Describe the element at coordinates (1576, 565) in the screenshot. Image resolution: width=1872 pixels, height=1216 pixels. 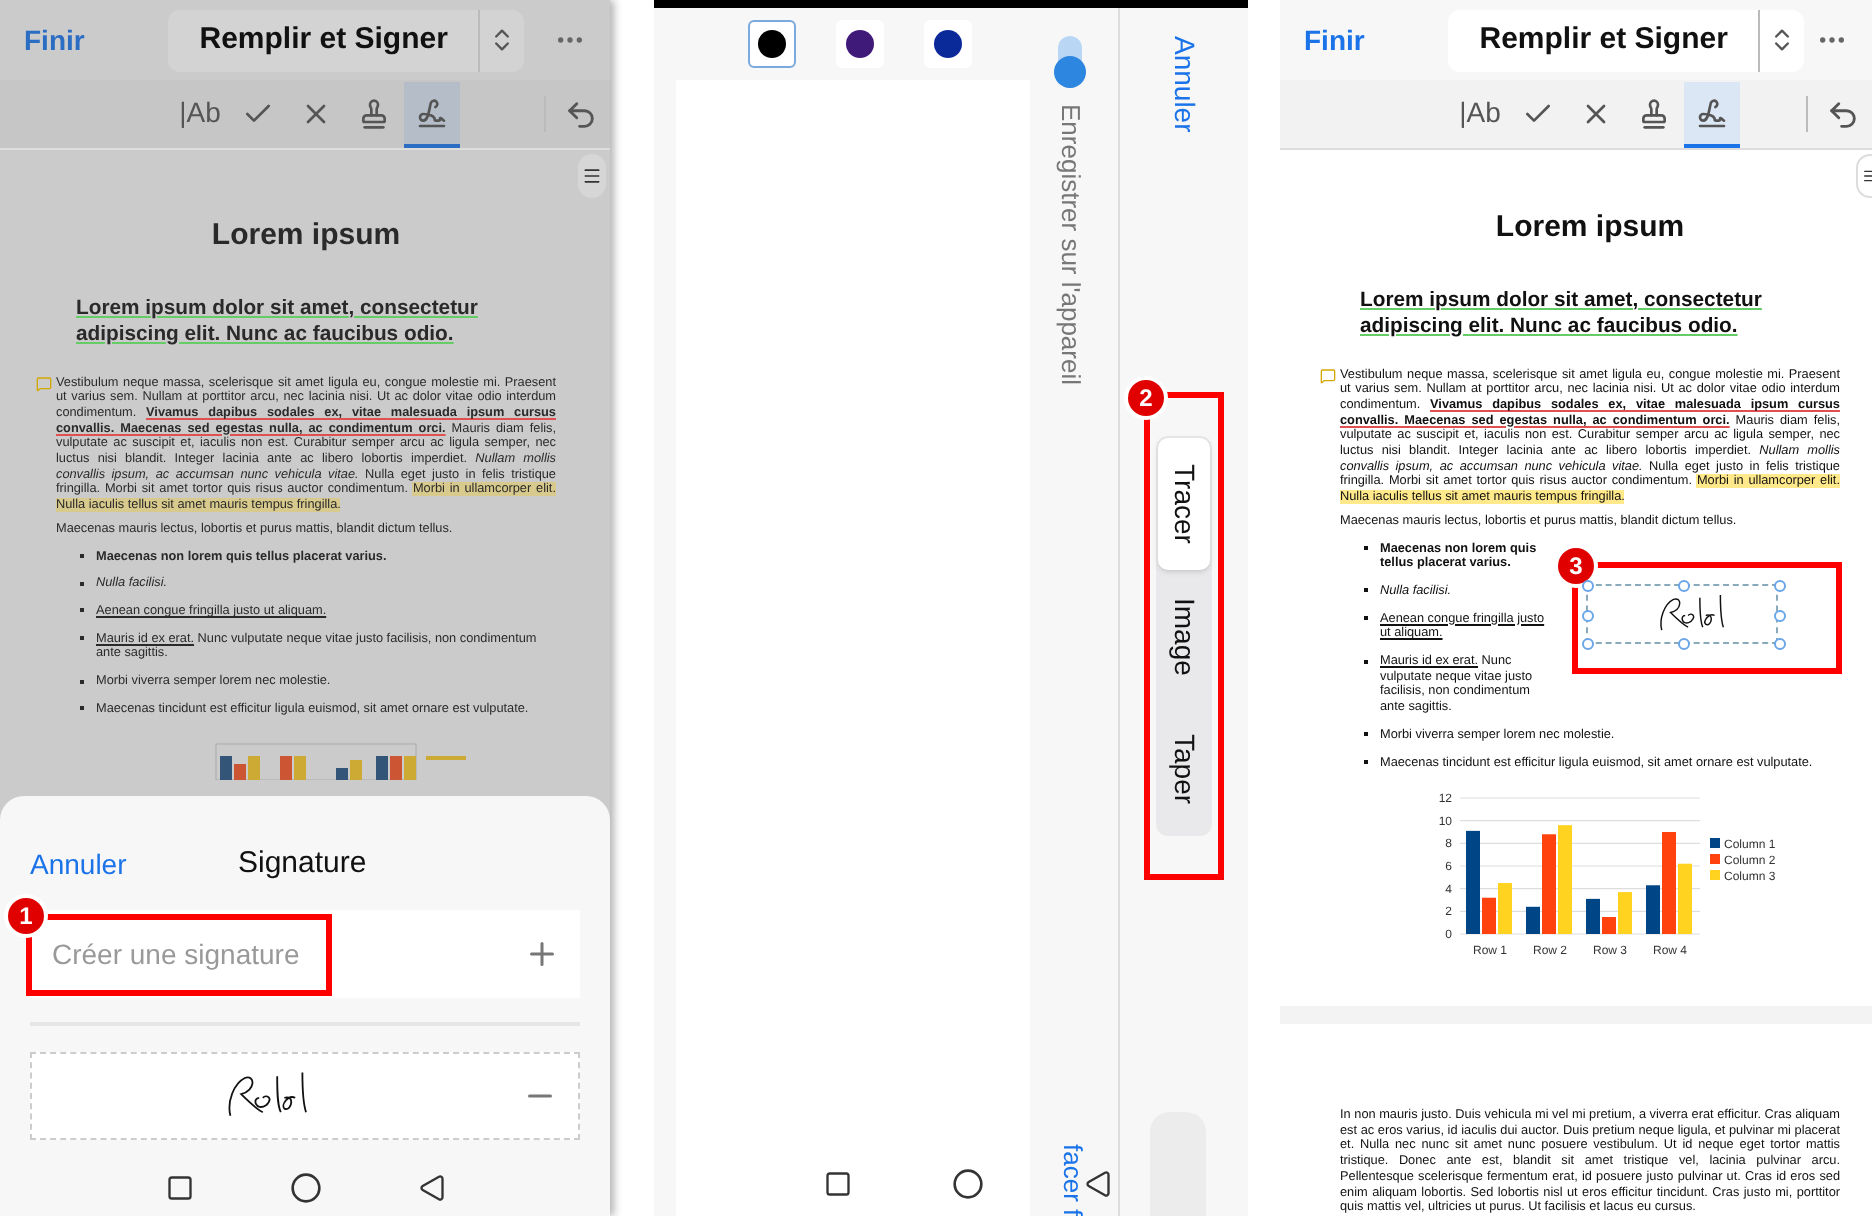
I see `step-badge: 3` at that location.